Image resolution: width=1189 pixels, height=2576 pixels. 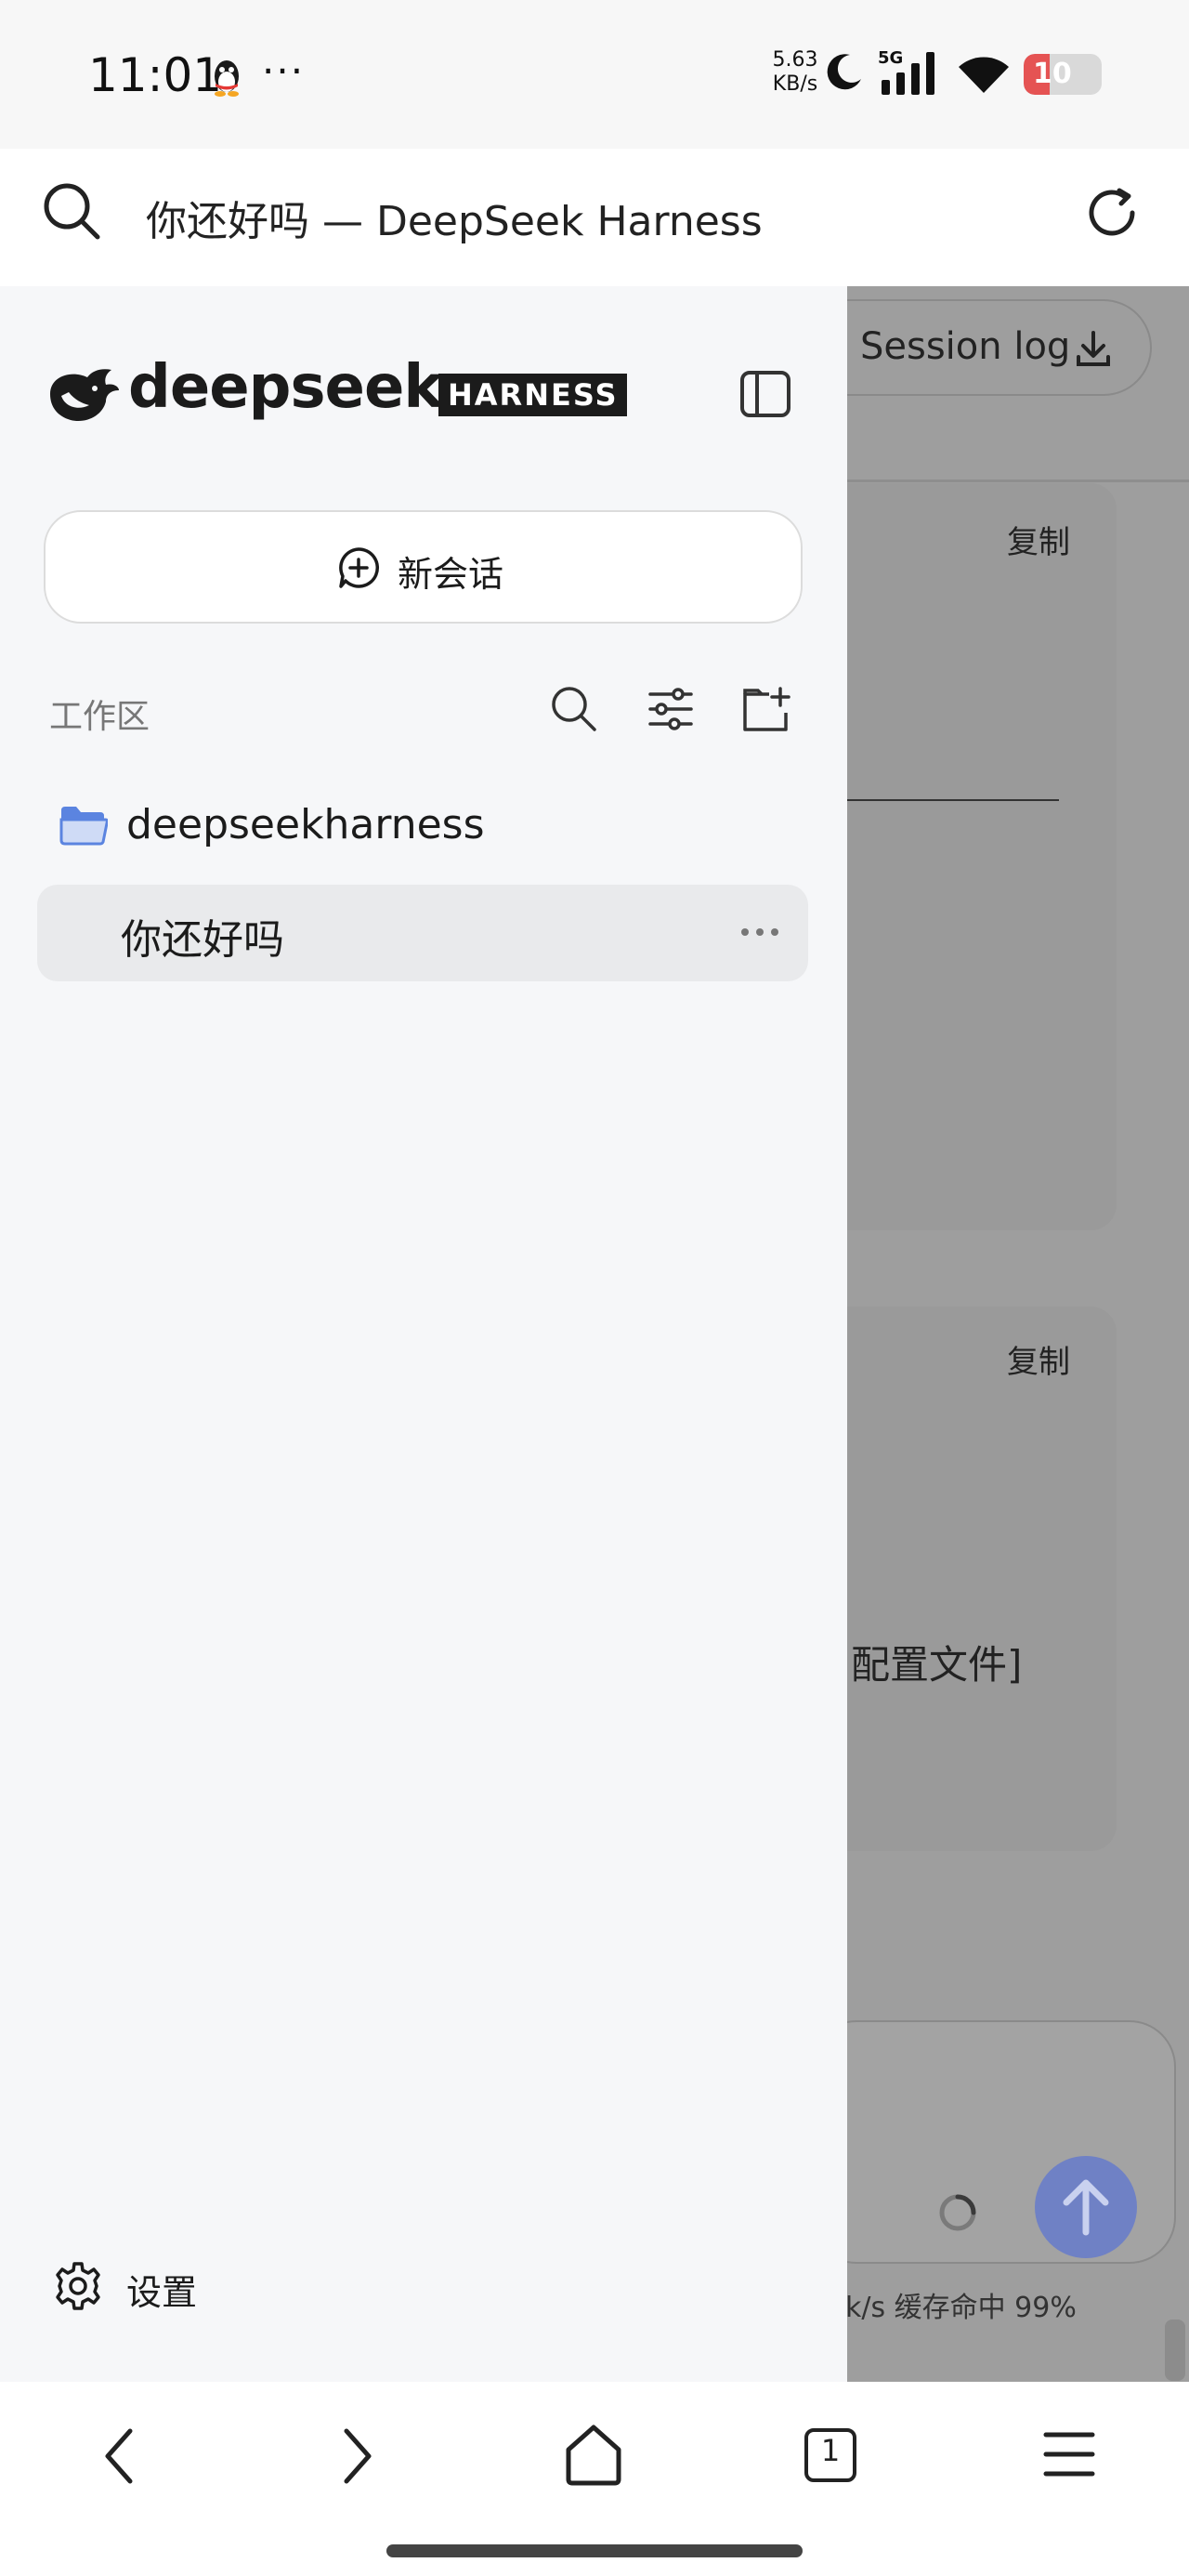 I want to click on deepseek-whale-logo-icon, so click(x=84, y=395).